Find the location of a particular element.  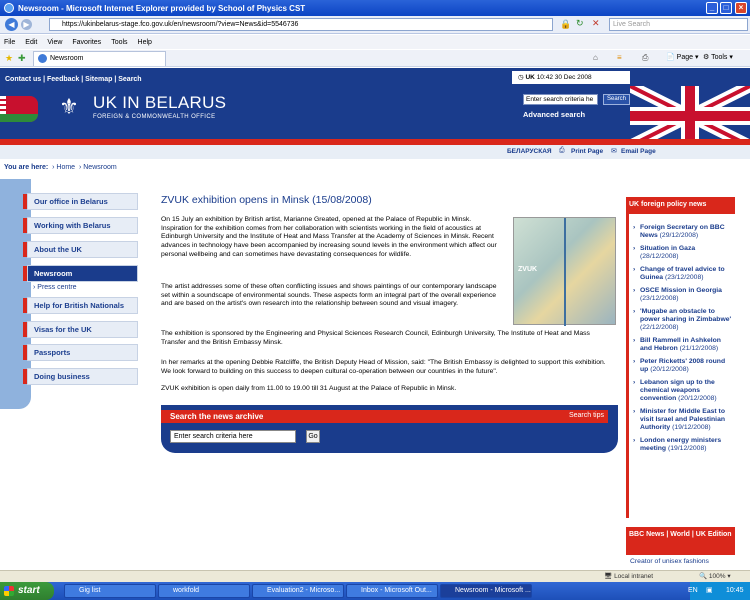

zoom-value: 100% is located at coordinates (717, 576).